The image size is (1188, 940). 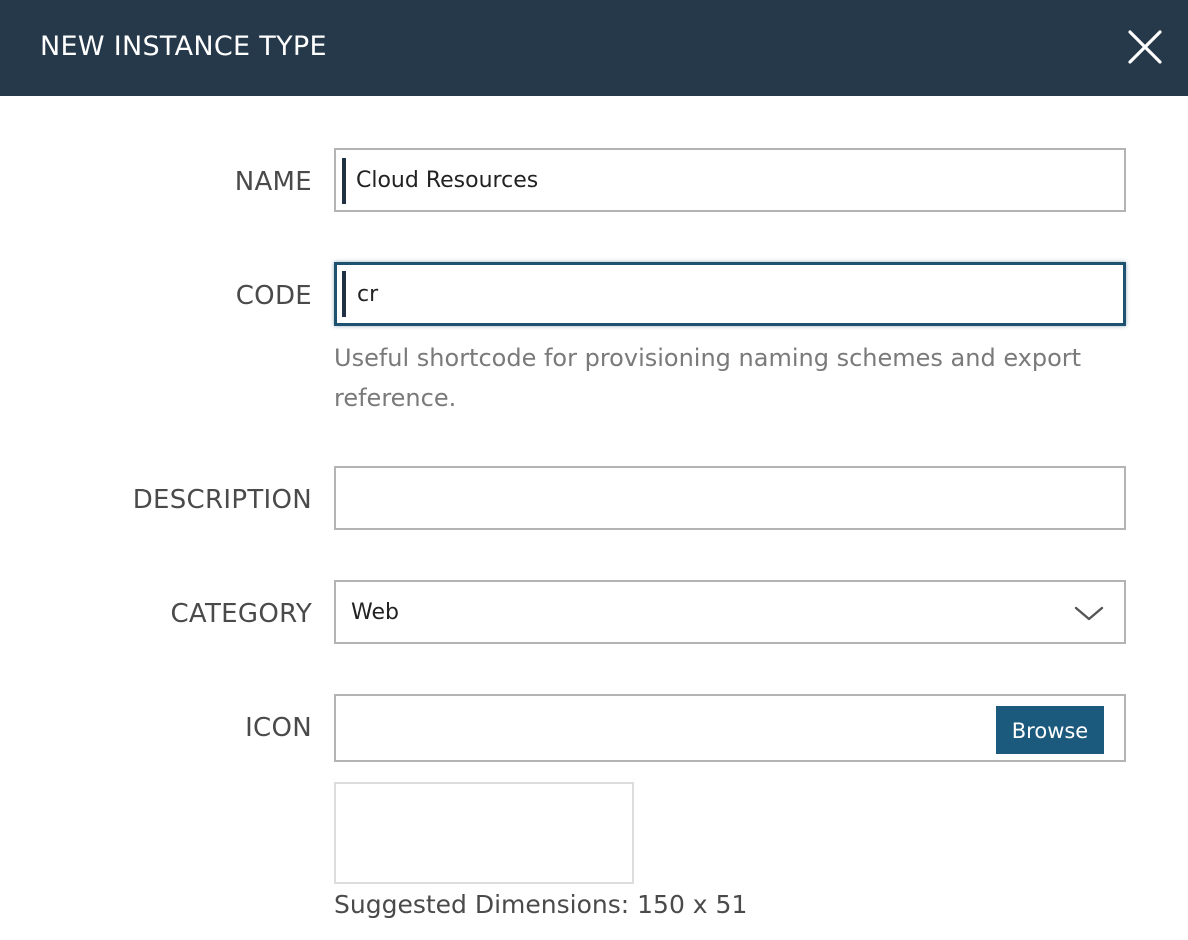 I want to click on browse-button: Browse, so click(x=1050, y=730).